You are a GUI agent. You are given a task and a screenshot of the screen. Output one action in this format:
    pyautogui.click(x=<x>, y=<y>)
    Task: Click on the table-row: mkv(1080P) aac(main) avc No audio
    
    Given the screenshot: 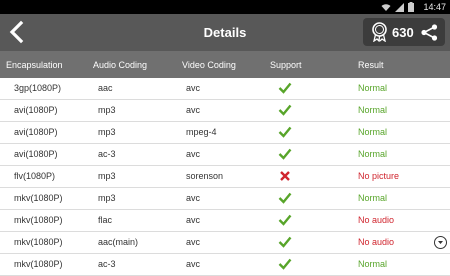 What is the action you would take?
    pyautogui.click(x=225, y=243)
    